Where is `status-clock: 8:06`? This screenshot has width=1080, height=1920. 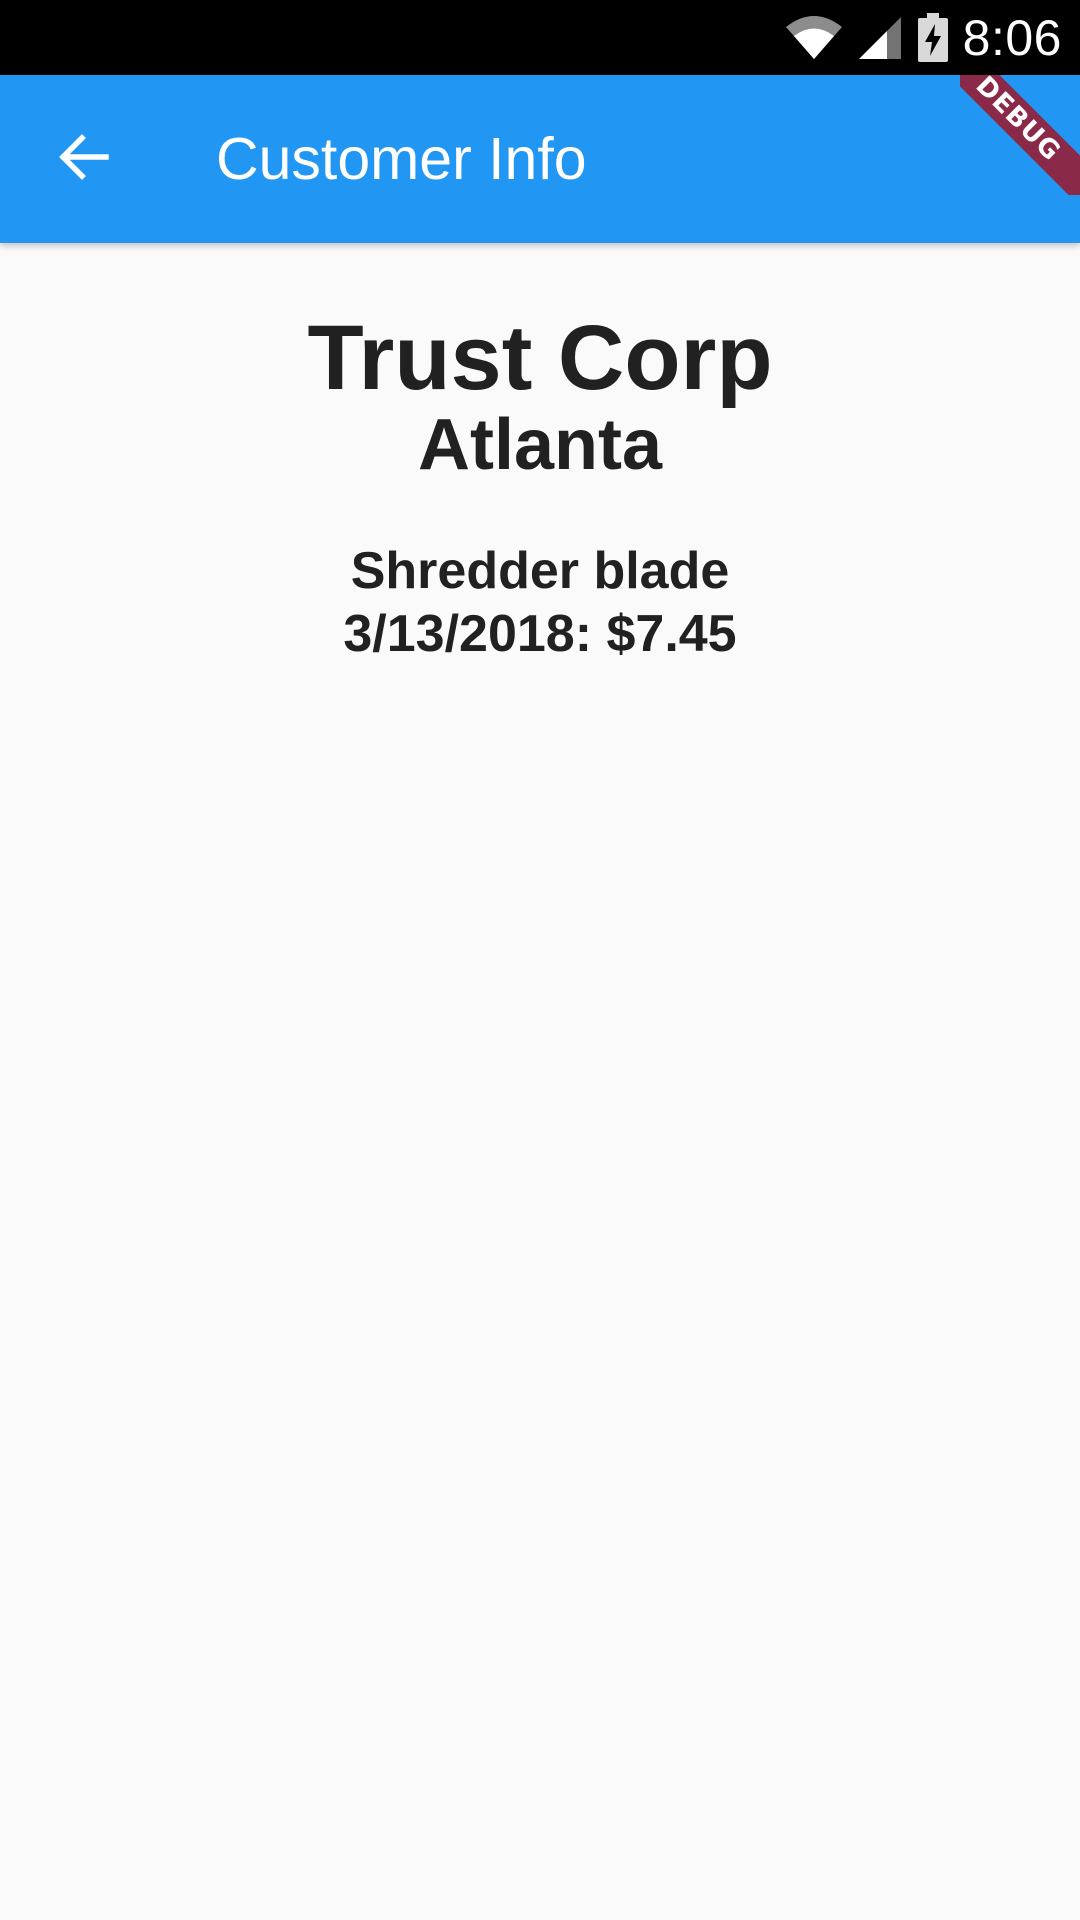 status-clock: 8:06 is located at coordinates (1012, 37).